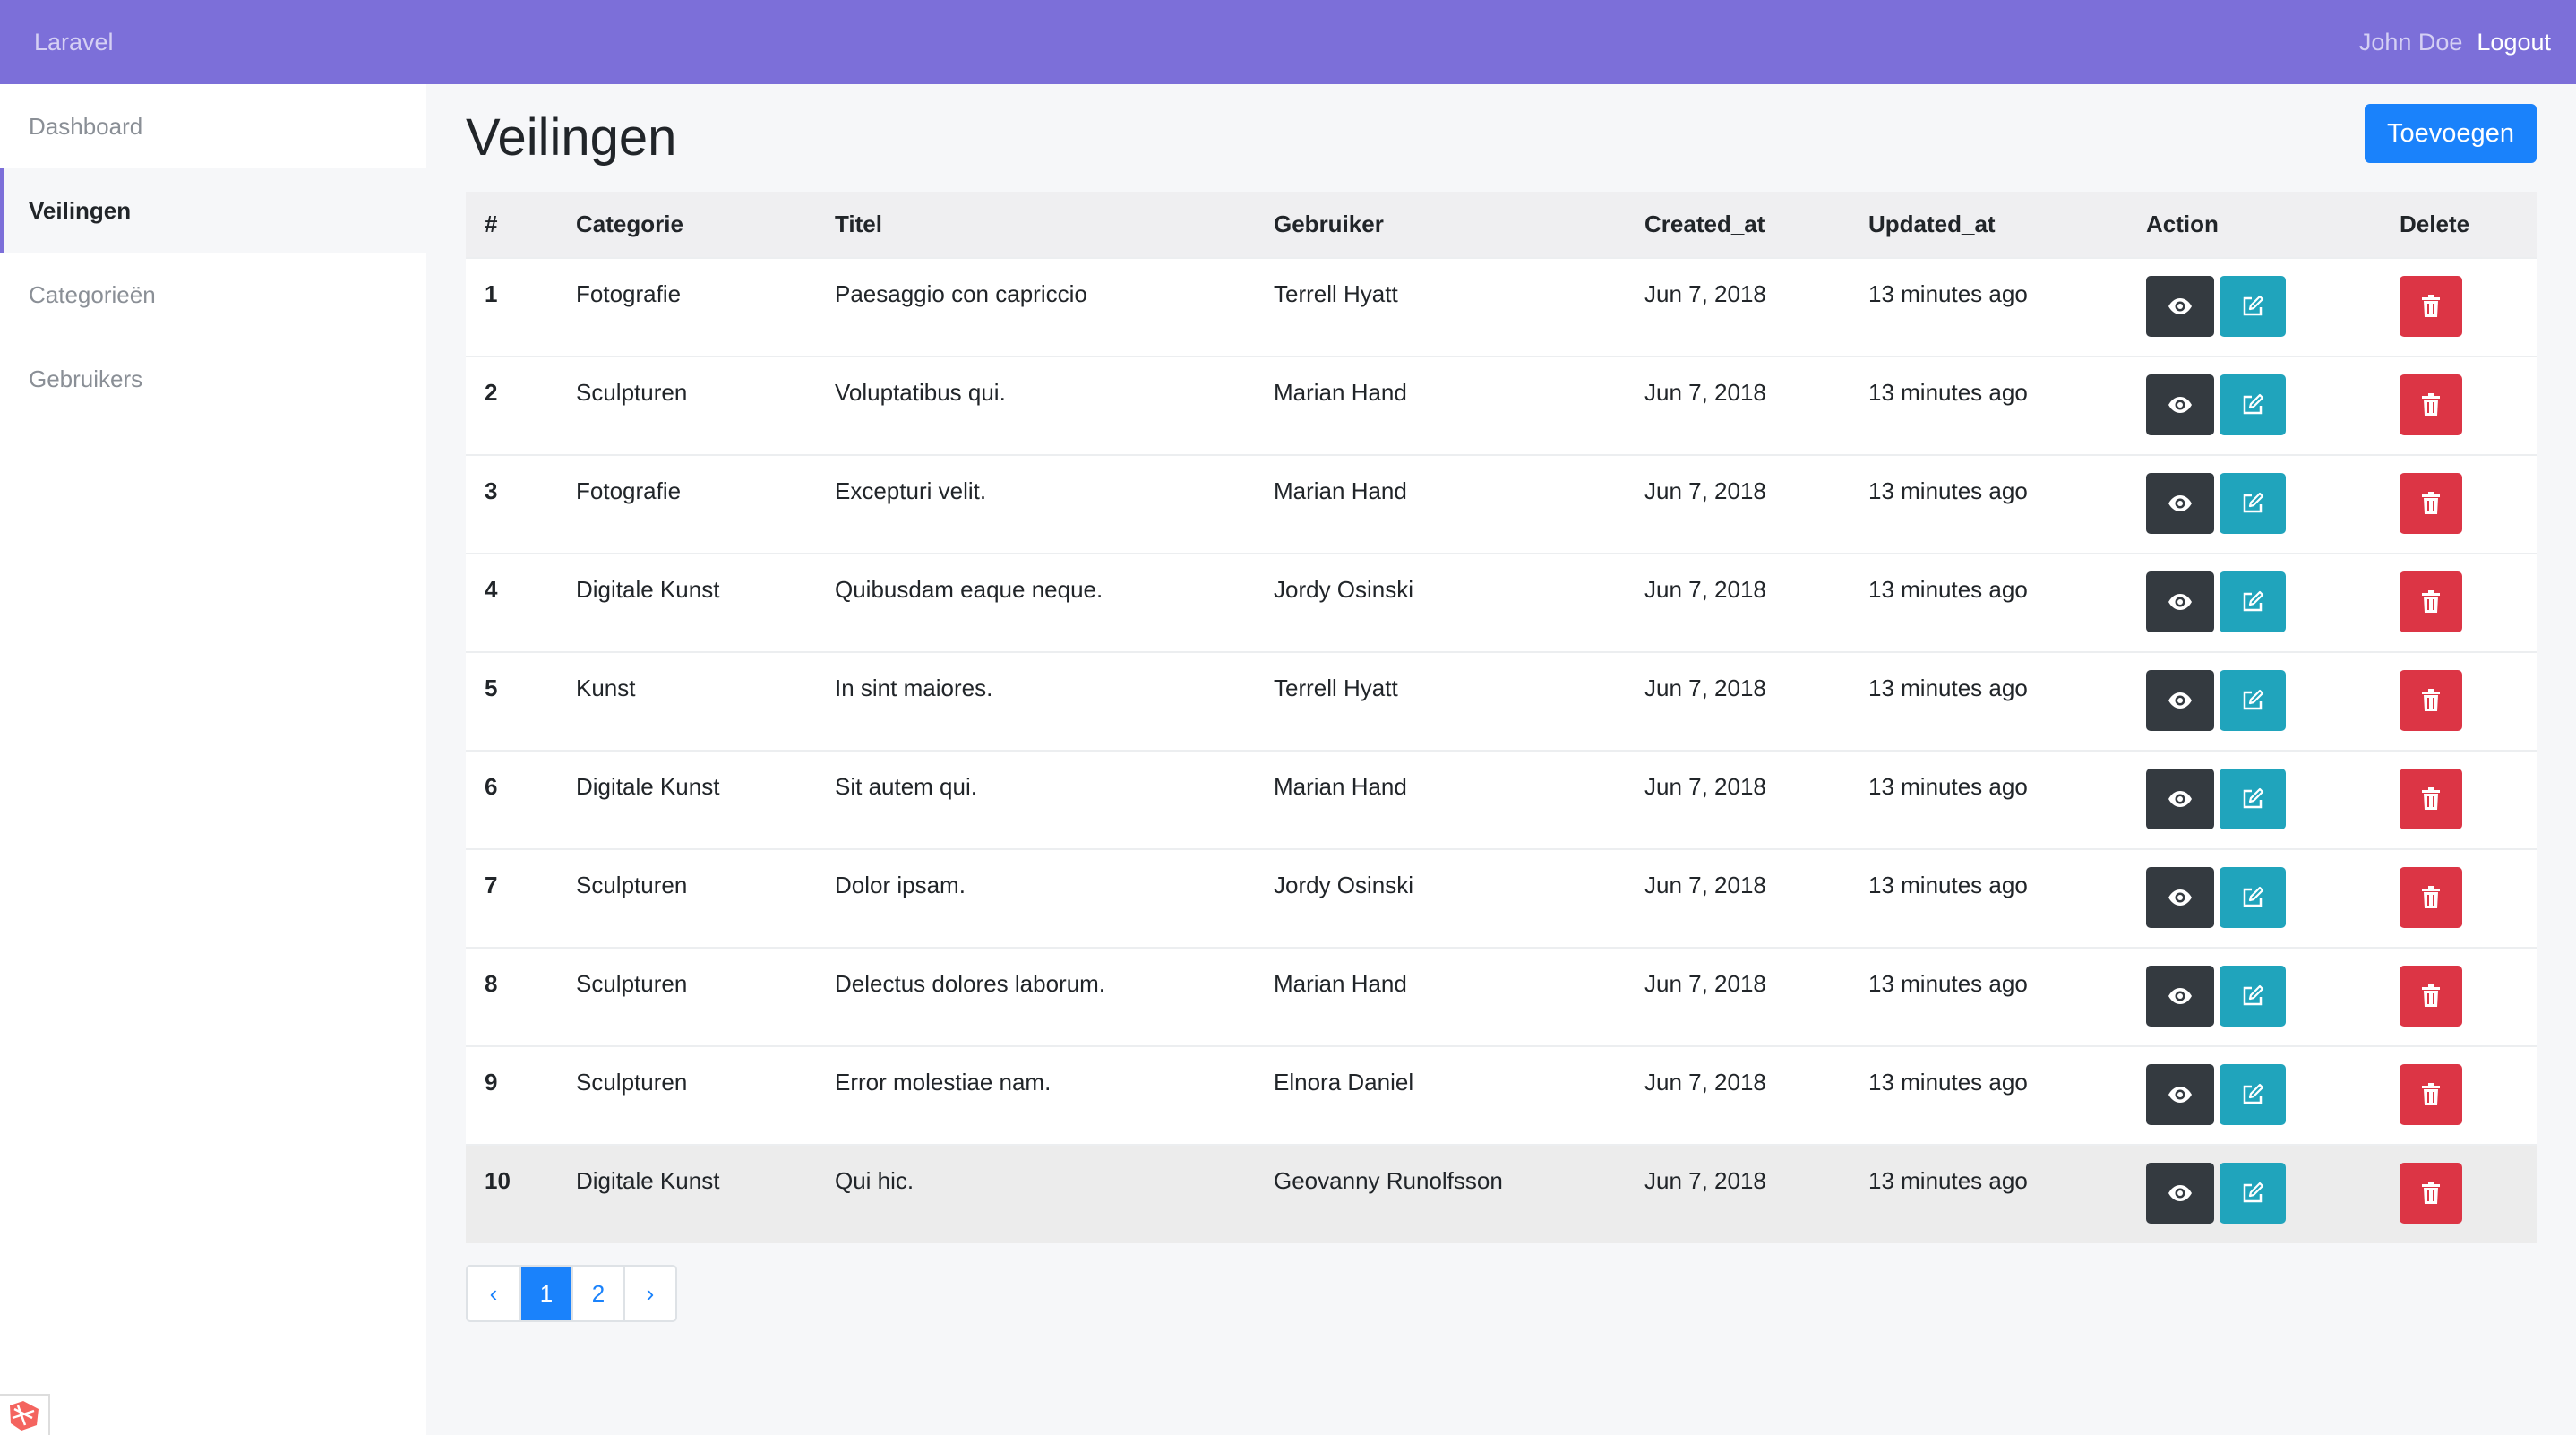 The height and width of the screenshot is (1435, 2576). I want to click on column-header-created-at: Created_at, so click(1704, 224).